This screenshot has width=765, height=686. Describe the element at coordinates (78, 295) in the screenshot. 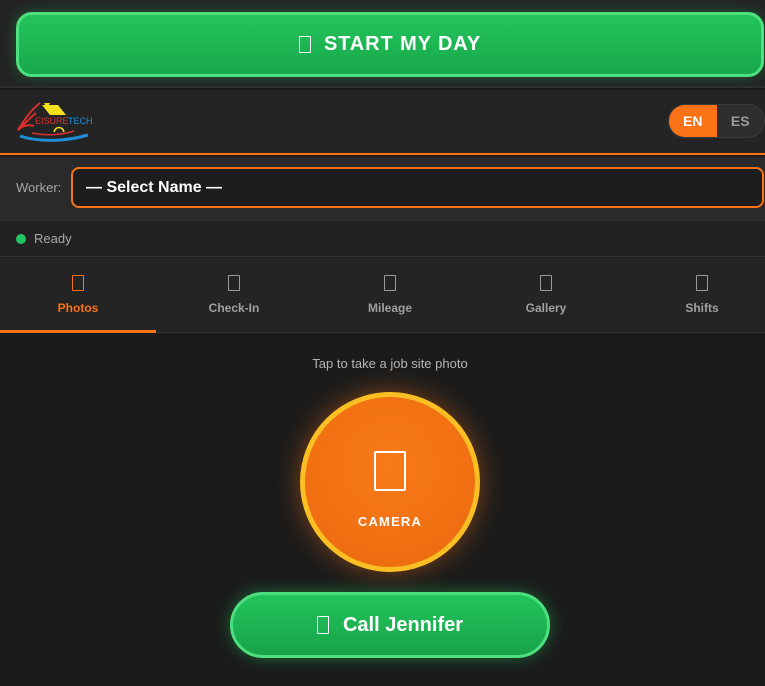

I see `tab-photos: Photos` at that location.